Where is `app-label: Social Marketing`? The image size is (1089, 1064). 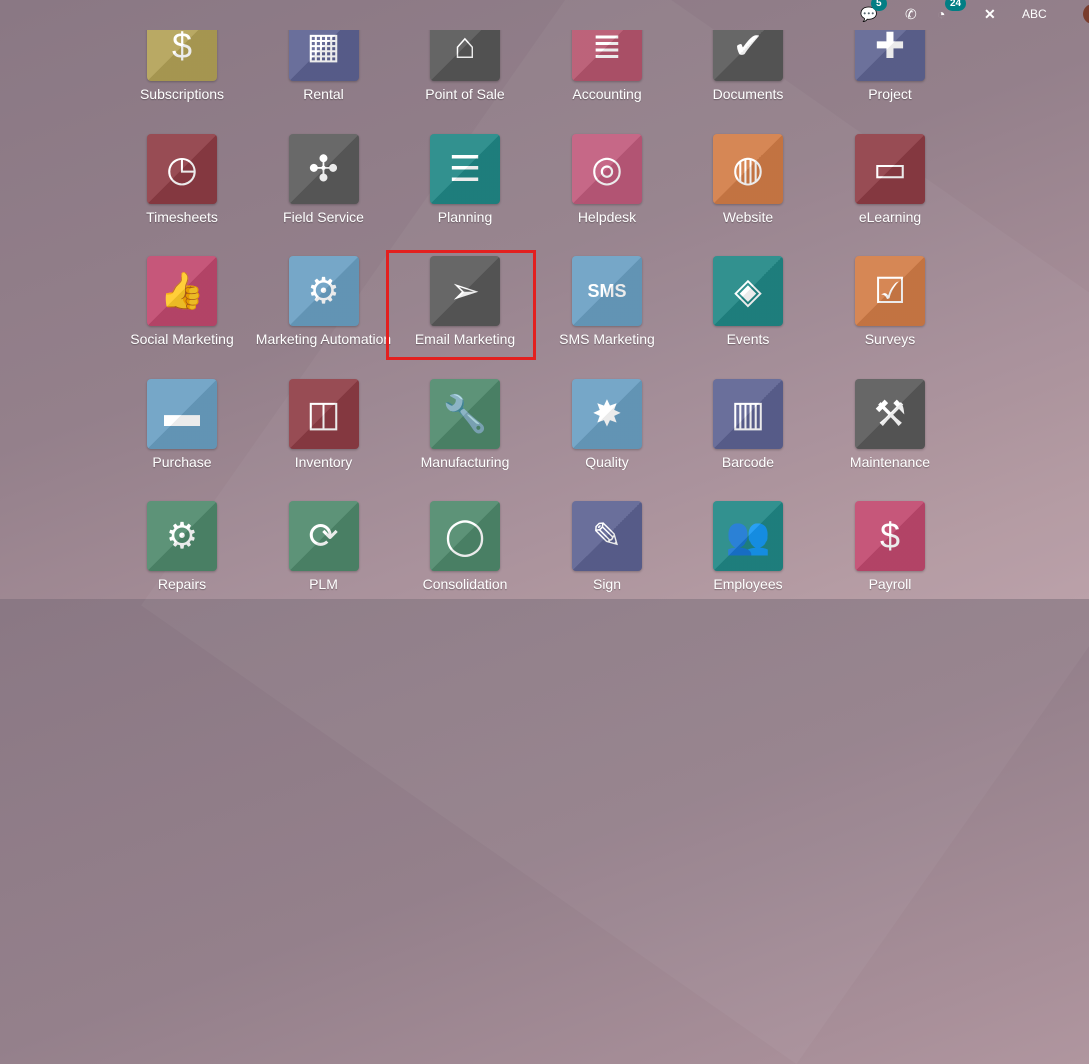
app-label: Social Marketing is located at coordinates (182, 339).